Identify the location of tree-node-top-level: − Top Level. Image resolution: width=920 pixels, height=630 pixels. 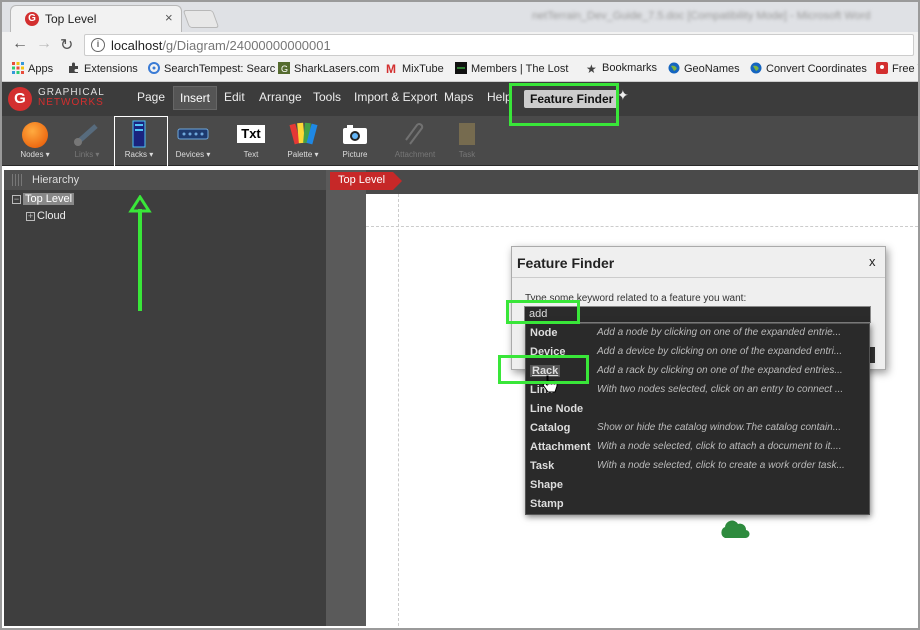
(43, 199).